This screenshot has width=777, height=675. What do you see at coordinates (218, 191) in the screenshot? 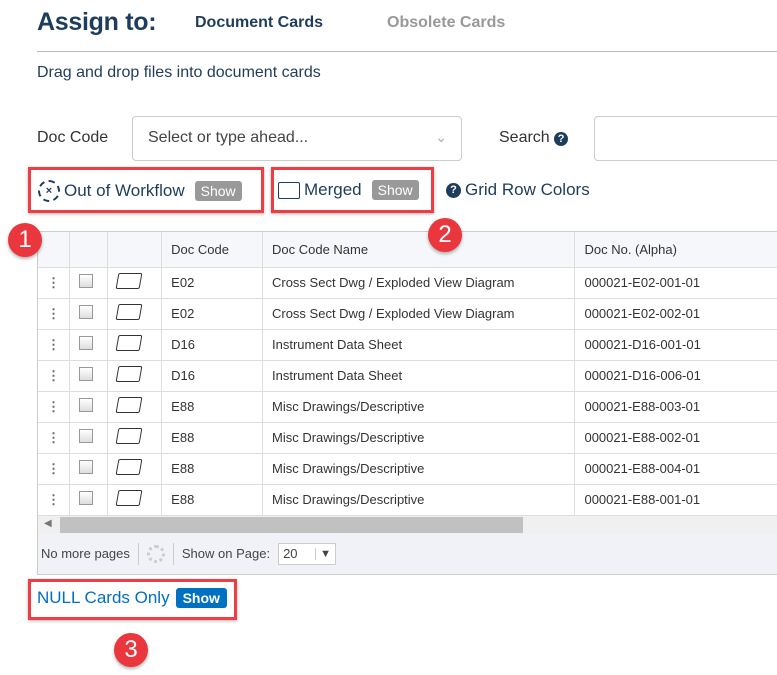
I see `out-of-workflow-show-button: Show` at bounding box center [218, 191].